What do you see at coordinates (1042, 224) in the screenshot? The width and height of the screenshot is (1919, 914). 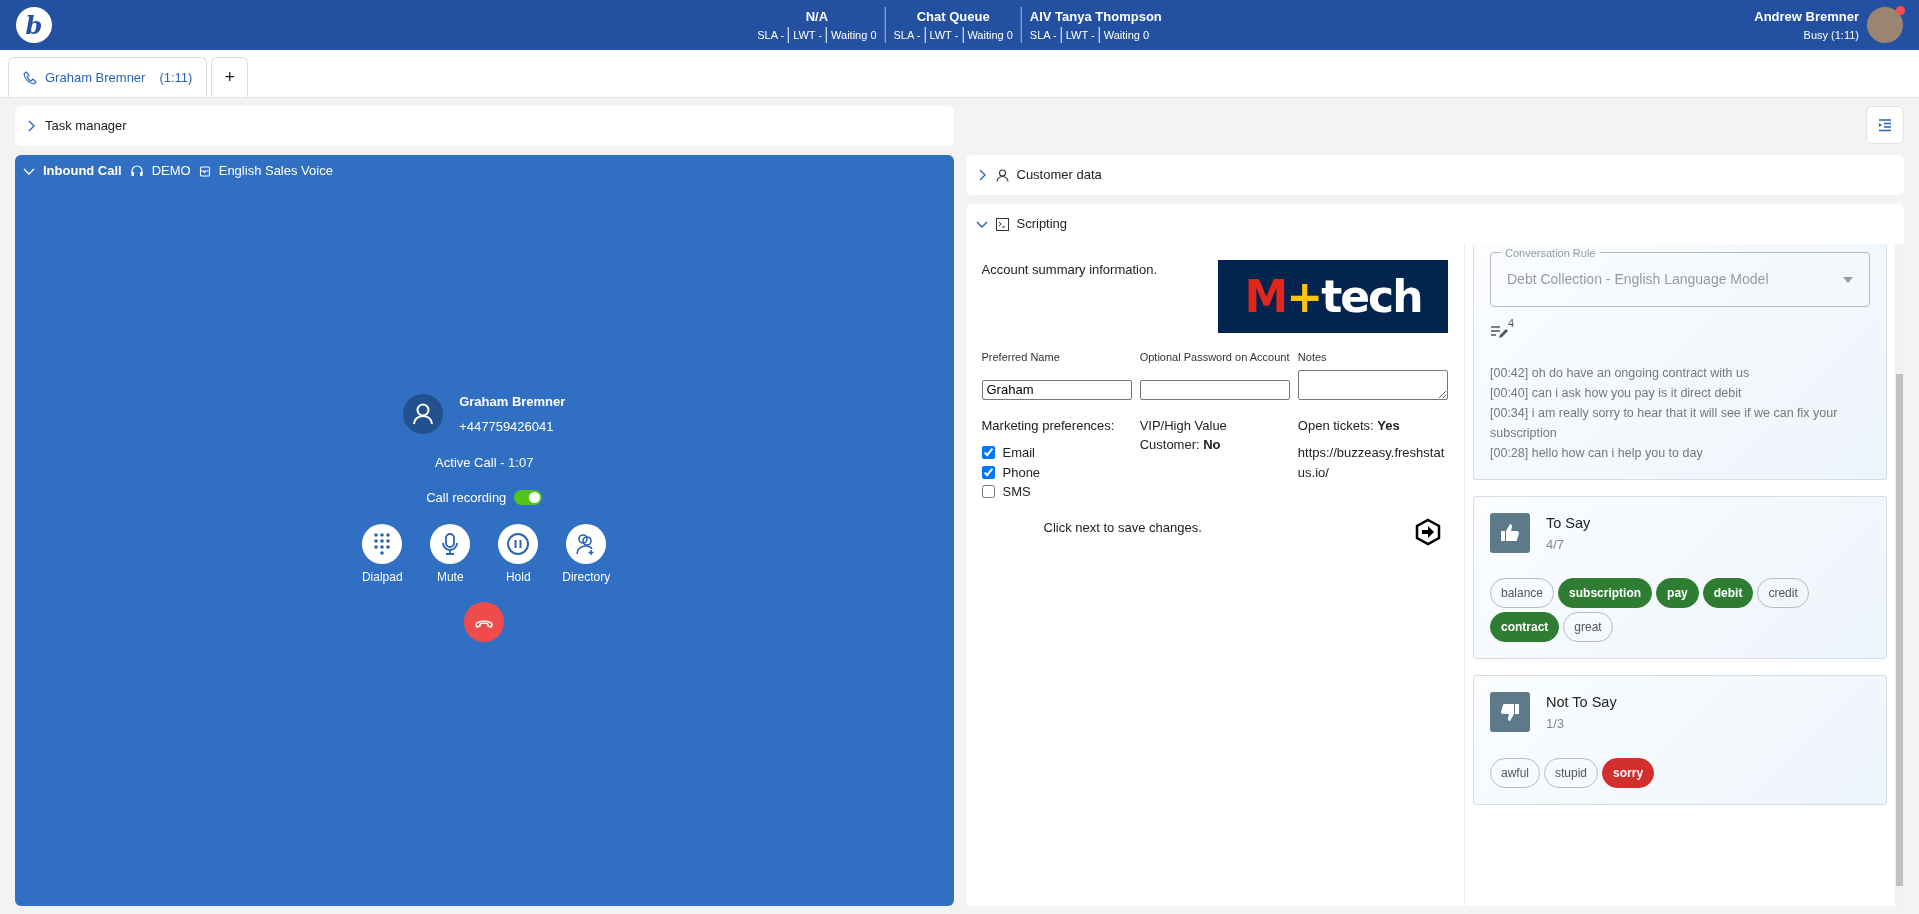 I see `scripting-title: Scripting` at bounding box center [1042, 224].